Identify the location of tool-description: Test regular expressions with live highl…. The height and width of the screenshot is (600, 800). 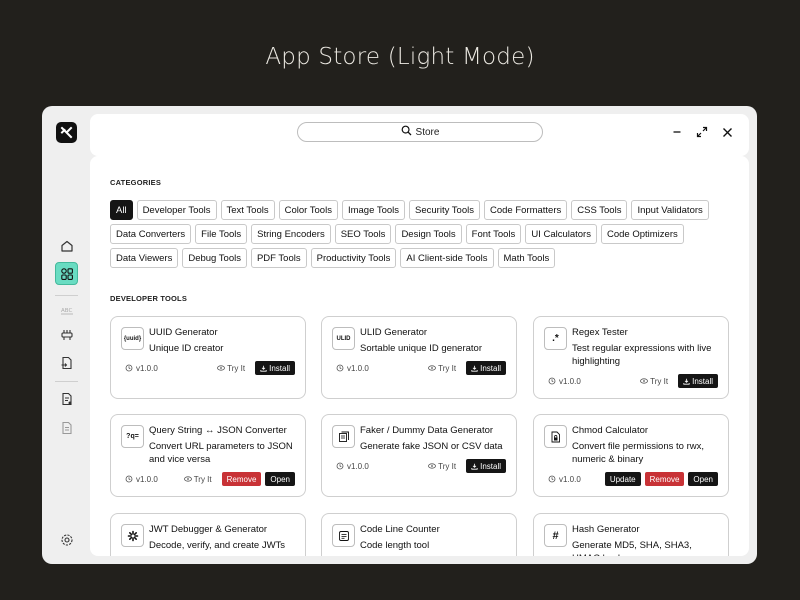
(642, 355).